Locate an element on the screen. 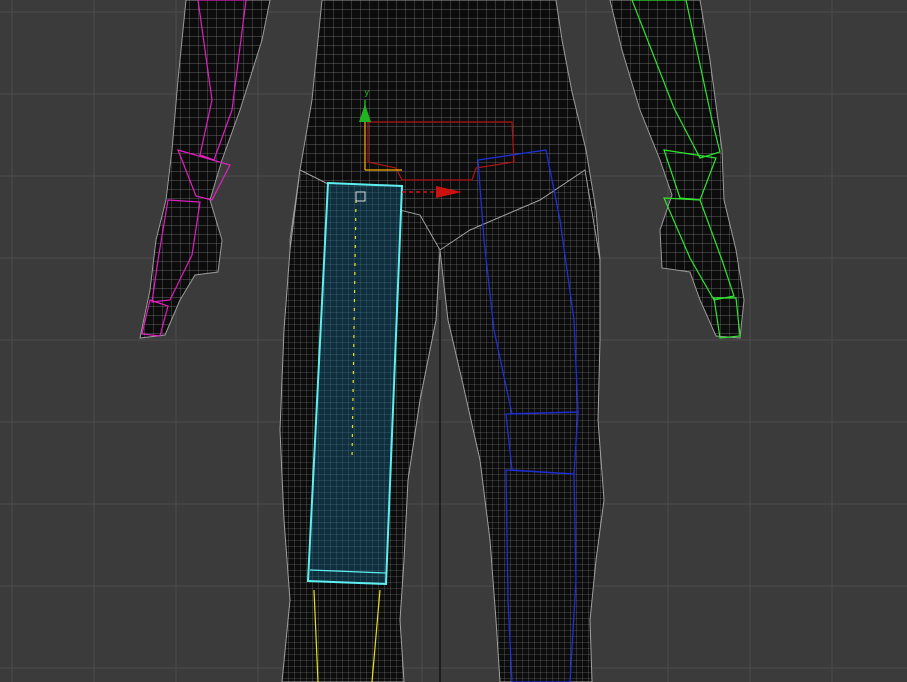 This screenshot has width=907, height=682. right-leg-mesh is located at coordinates (522, 425).